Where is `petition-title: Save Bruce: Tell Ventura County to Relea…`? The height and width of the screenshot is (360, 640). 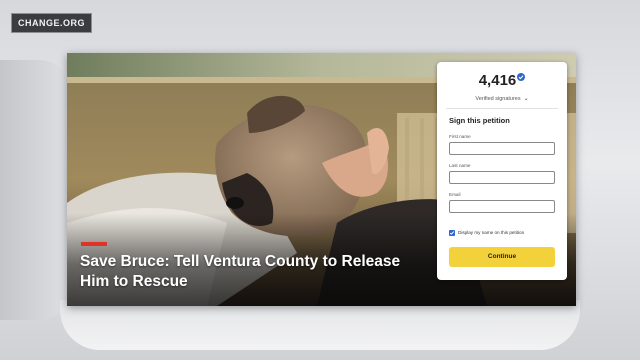 petition-title: Save Bruce: Tell Ventura County to Relea… is located at coordinates (240, 271).